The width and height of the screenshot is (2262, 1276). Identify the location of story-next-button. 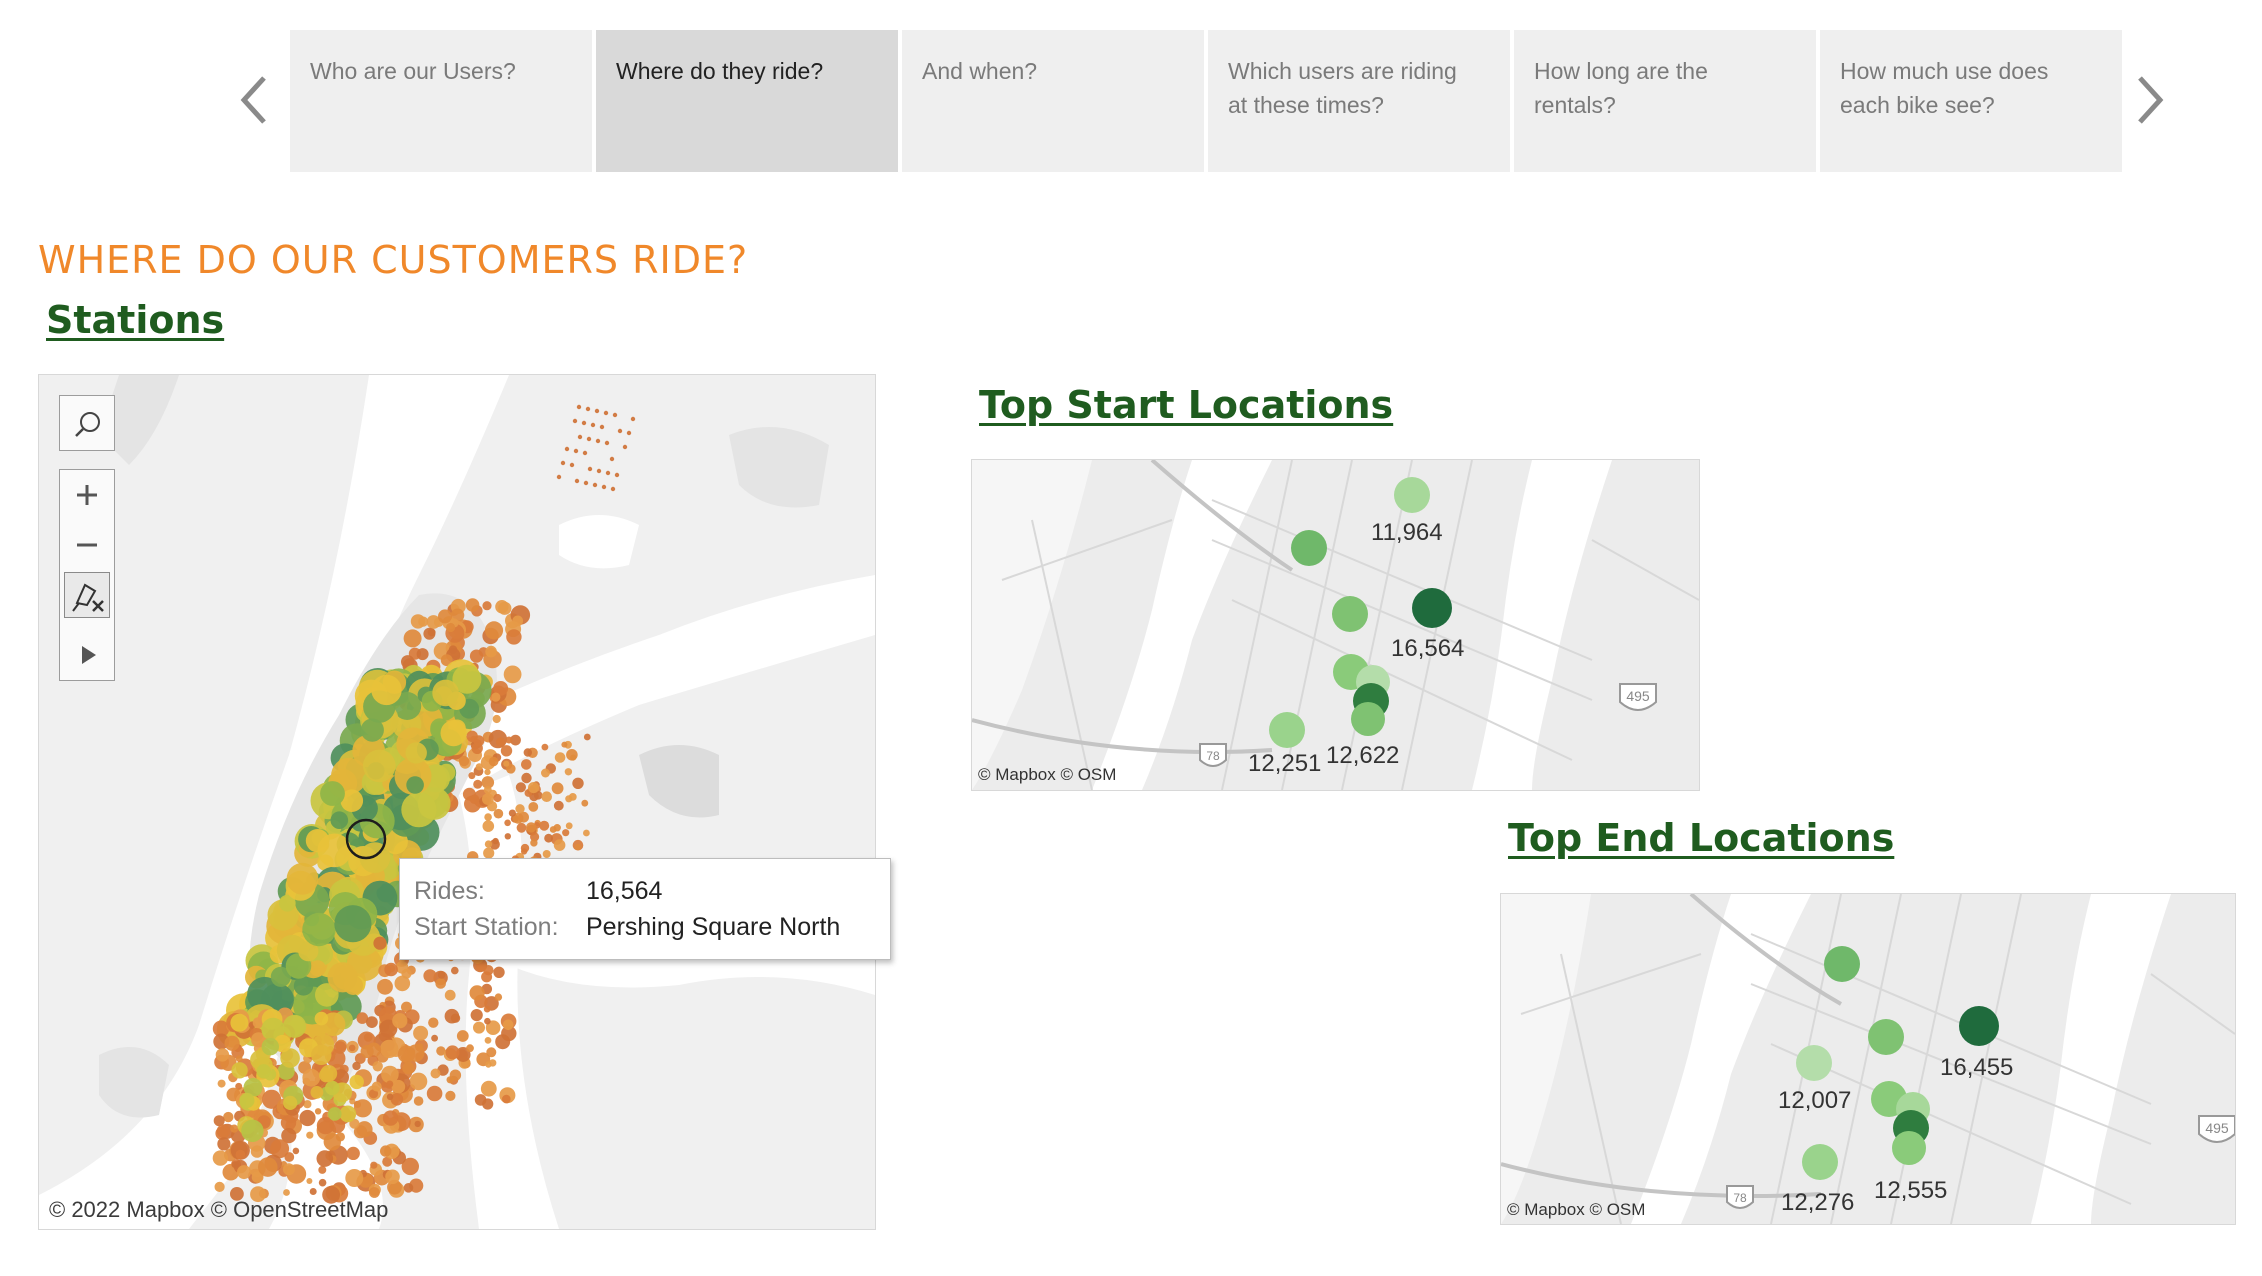
(2150, 100).